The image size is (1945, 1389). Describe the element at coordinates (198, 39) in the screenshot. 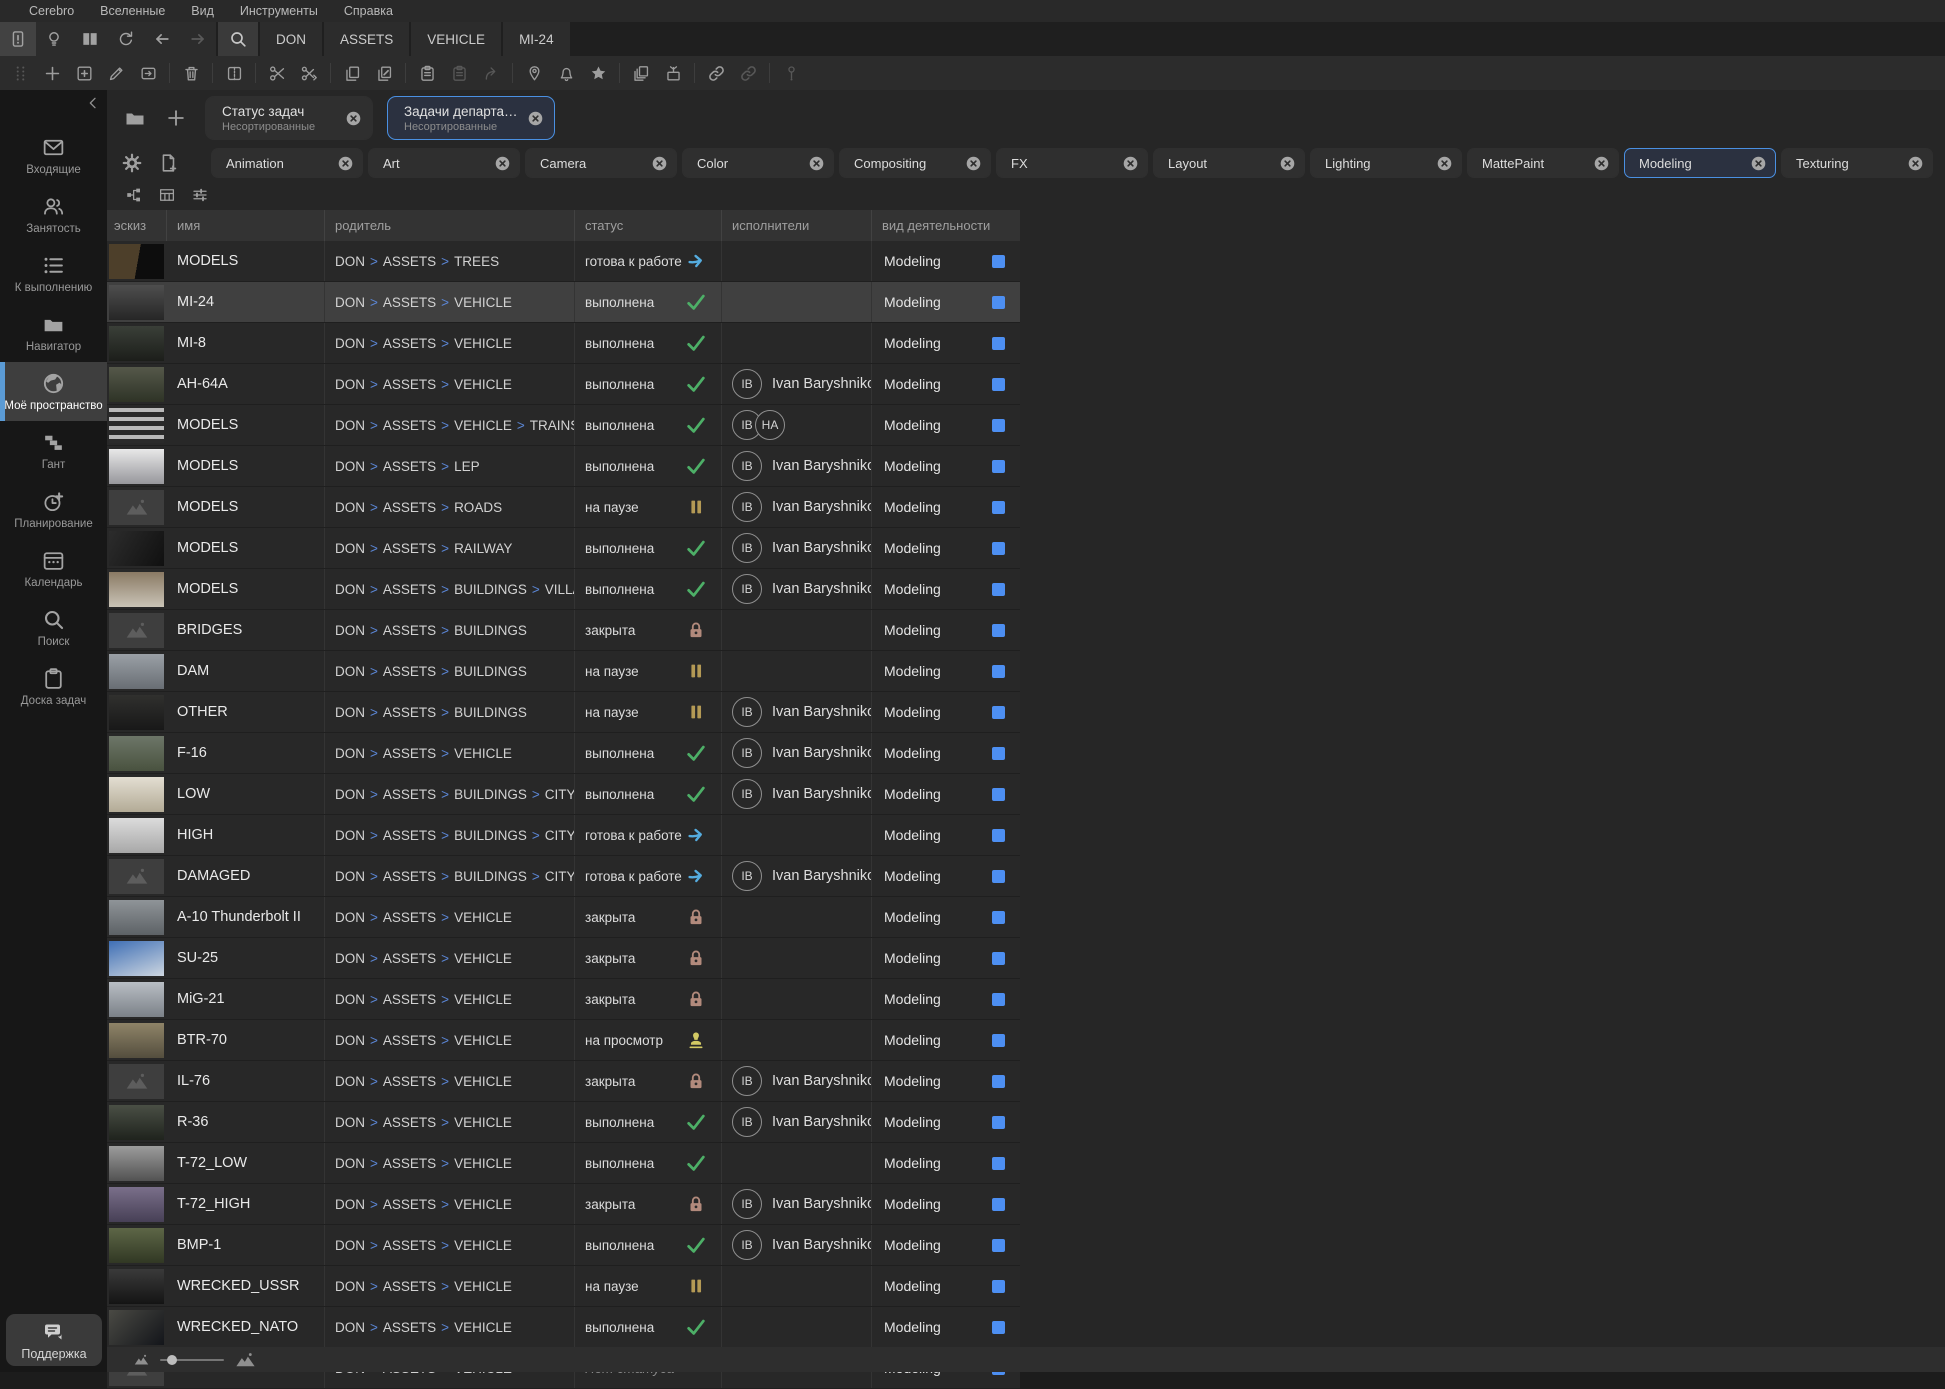

I see `nav-forward-button` at that location.